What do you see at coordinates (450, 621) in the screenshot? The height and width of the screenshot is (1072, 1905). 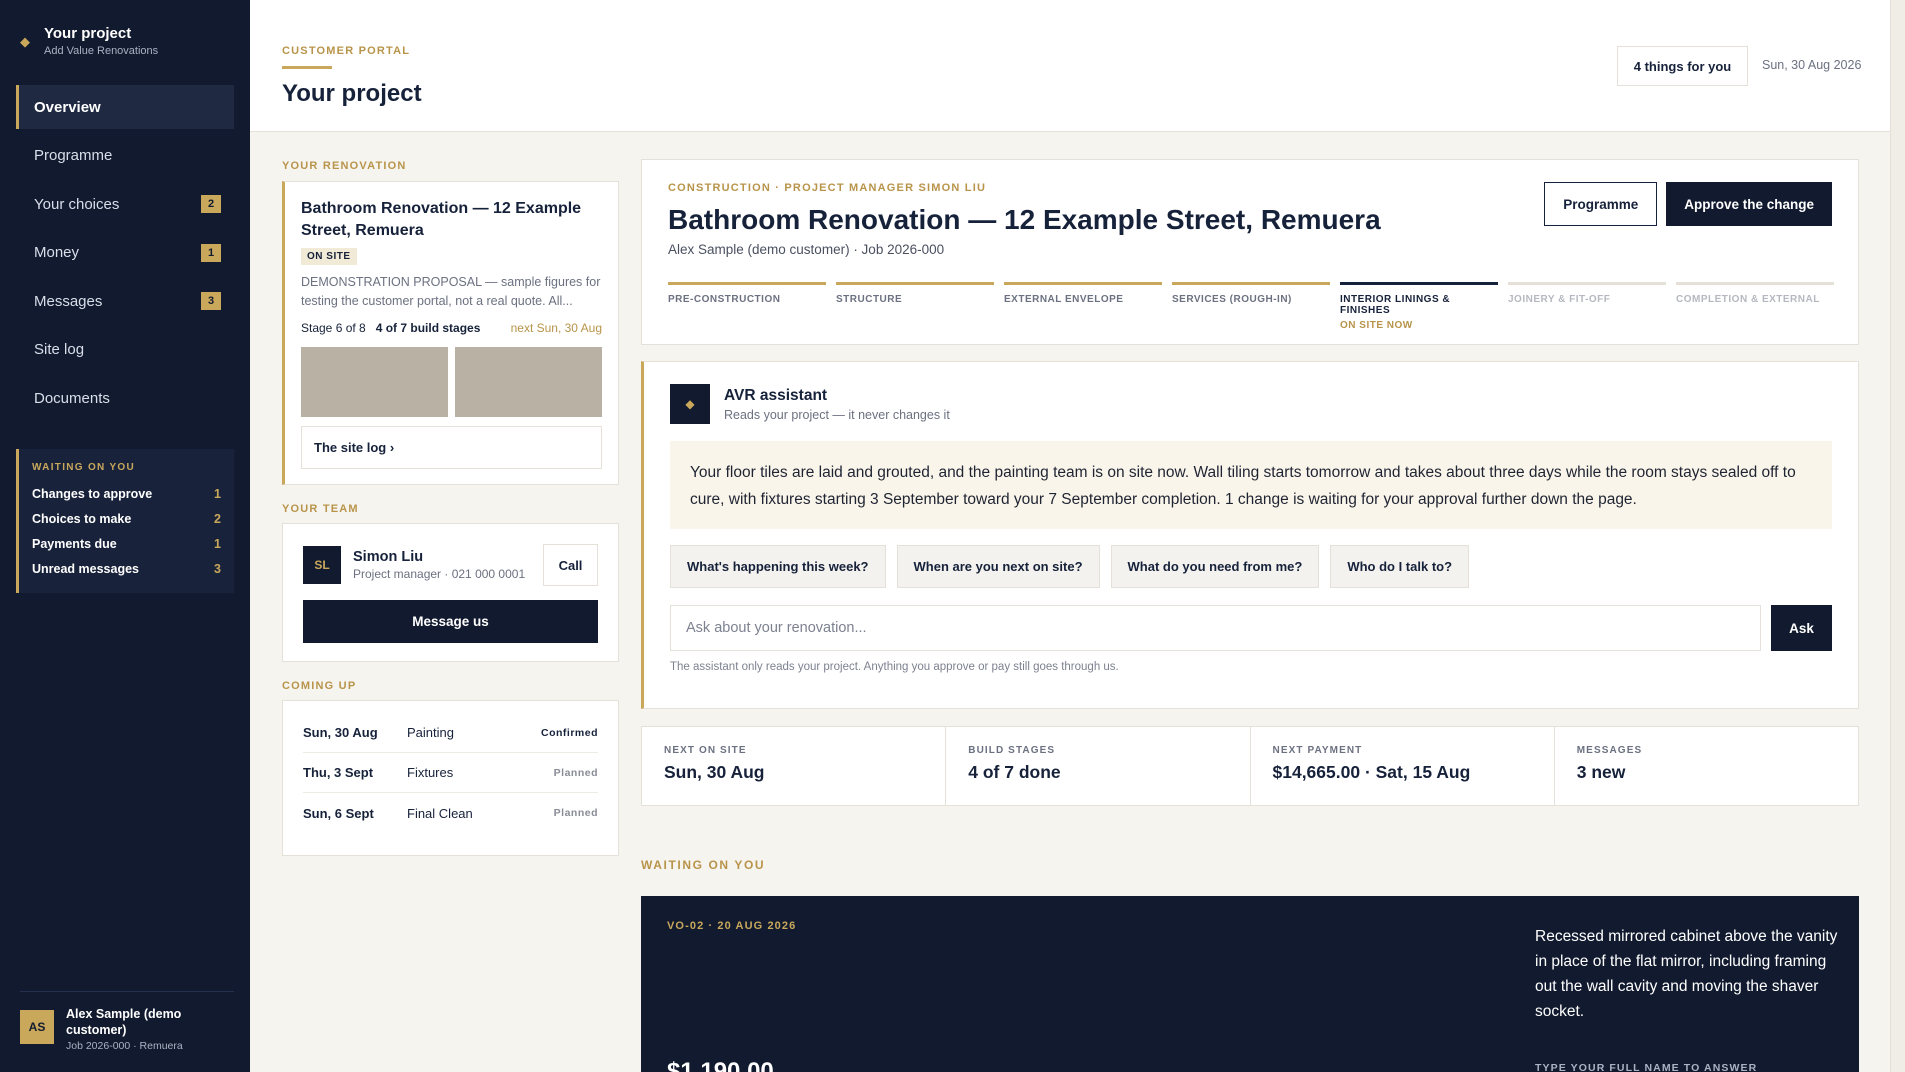 I see `message-us-button: Message us` at bounding box center [450, 621].